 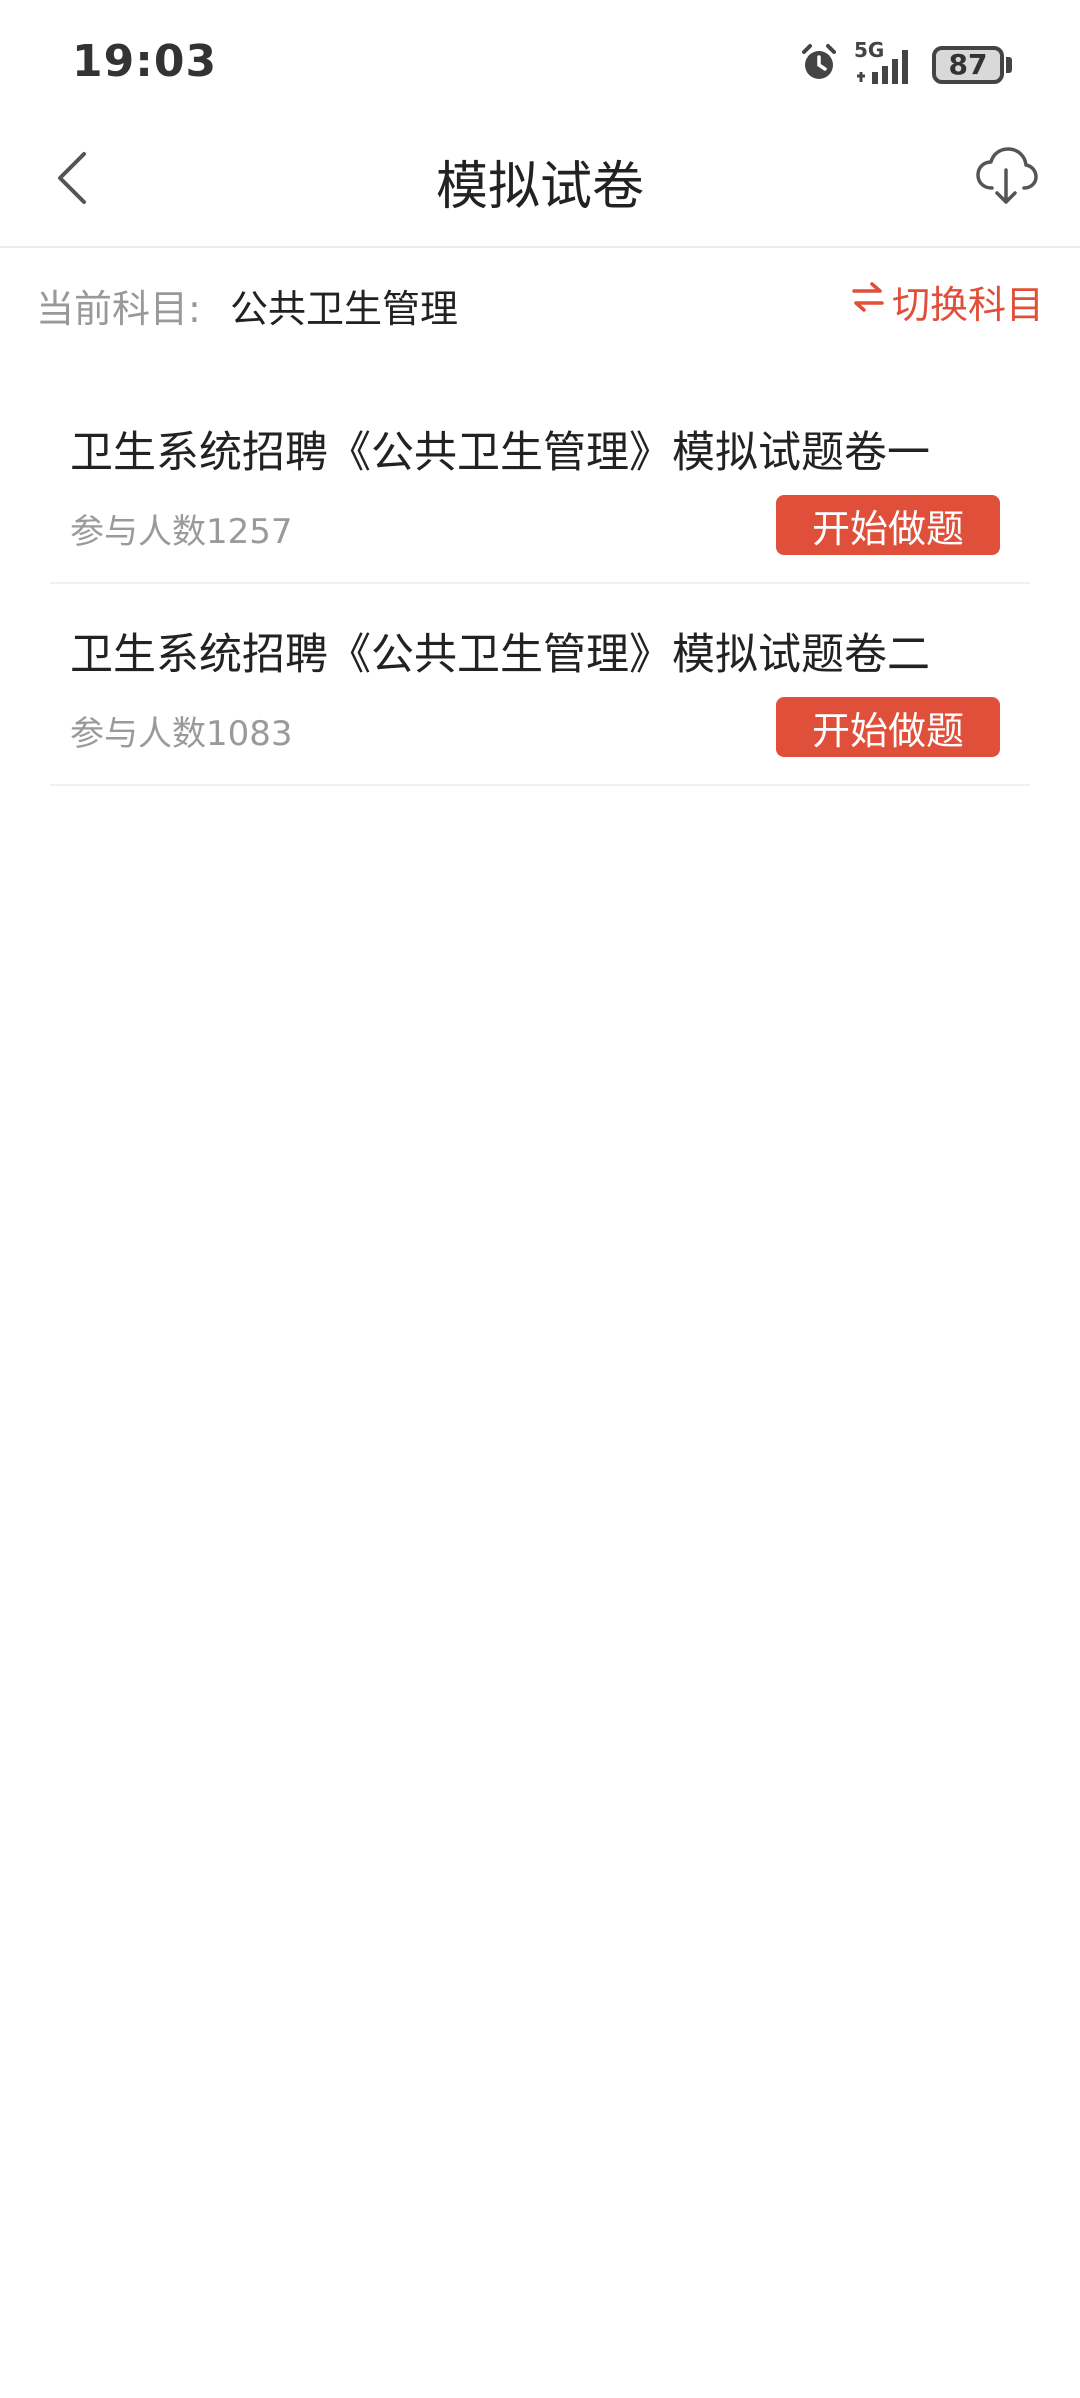 I want to click on download-button, so click(x=1006, y=178).